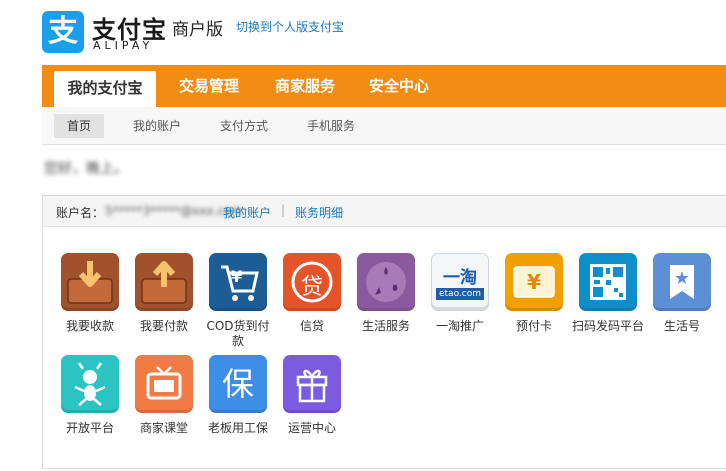 The width and height of the screenshot is (726, 471). What do you see at coordinates (311, 287) in the screenshot?
I see `credit-glyph: 贷` at bounding box center [311, 287].